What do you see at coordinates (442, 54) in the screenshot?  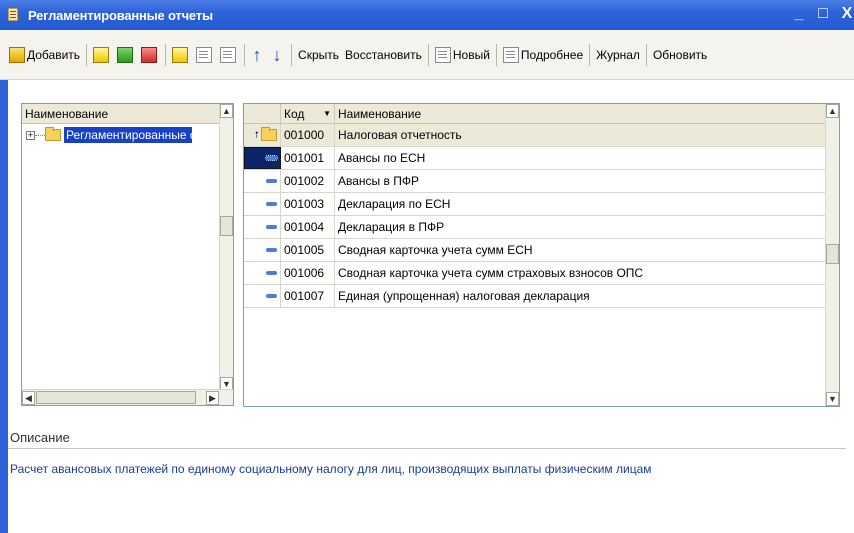 I see `new-document-icon` at bounding box center [442, 54].